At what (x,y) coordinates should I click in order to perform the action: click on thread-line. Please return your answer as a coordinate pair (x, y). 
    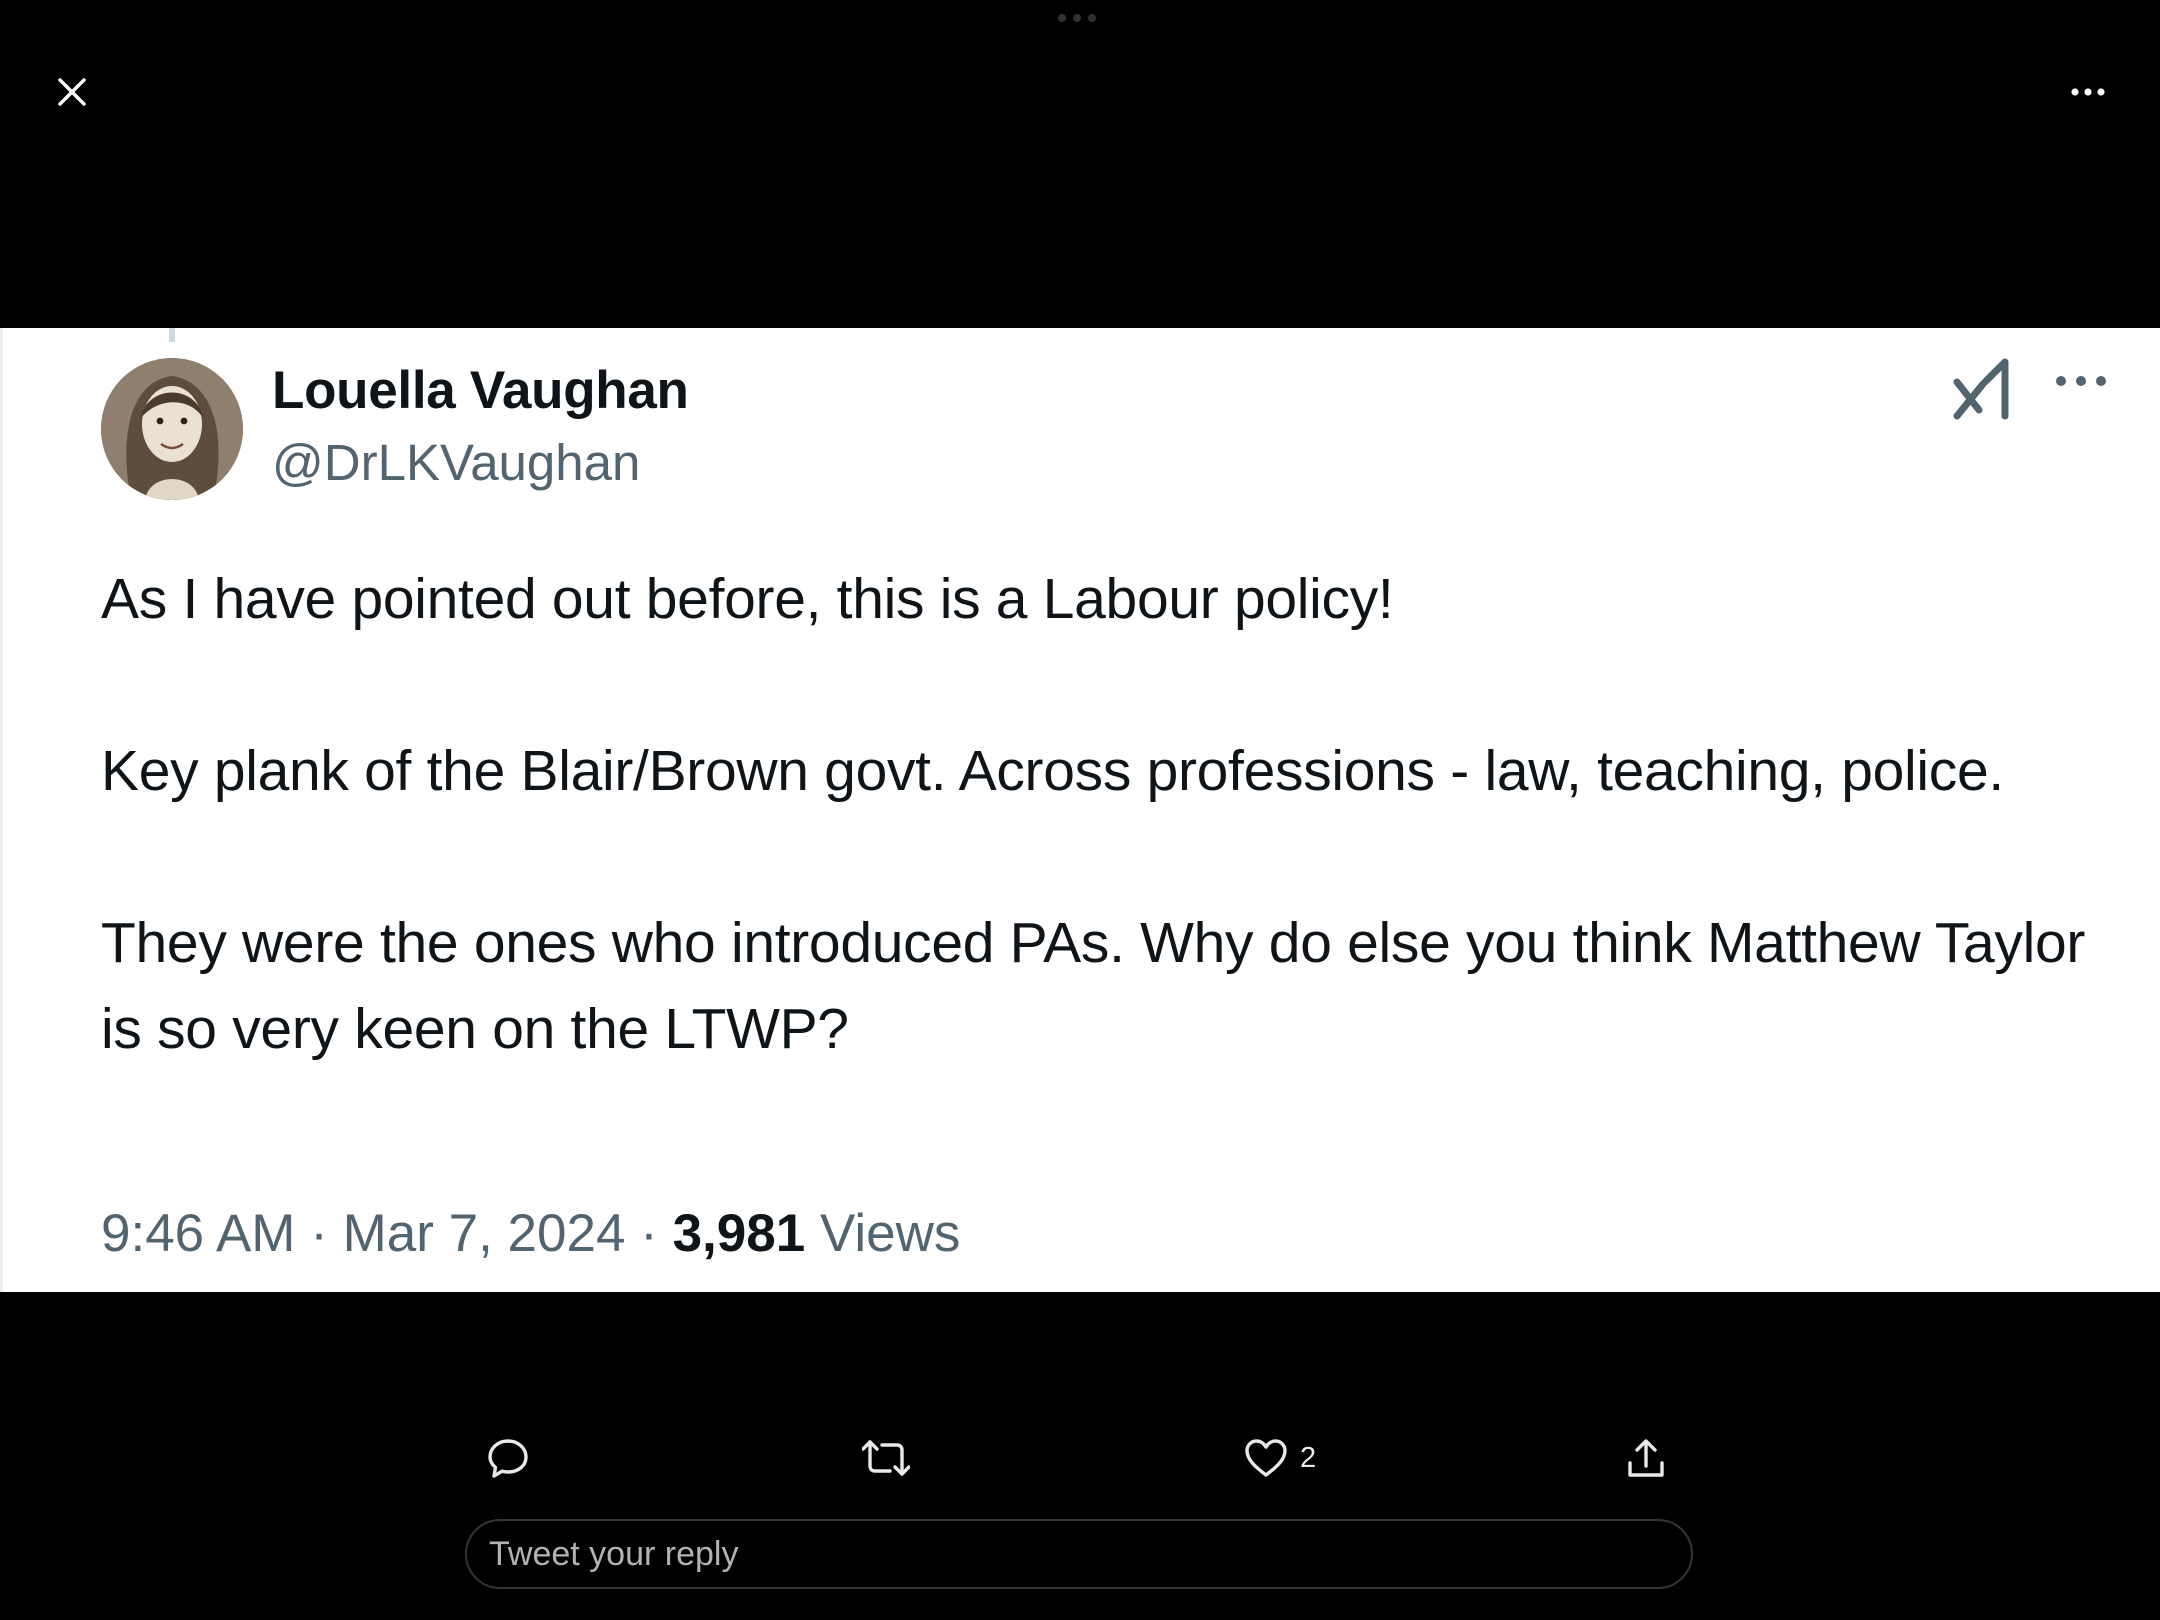
    Looking at the image, I should click on (172, 335).